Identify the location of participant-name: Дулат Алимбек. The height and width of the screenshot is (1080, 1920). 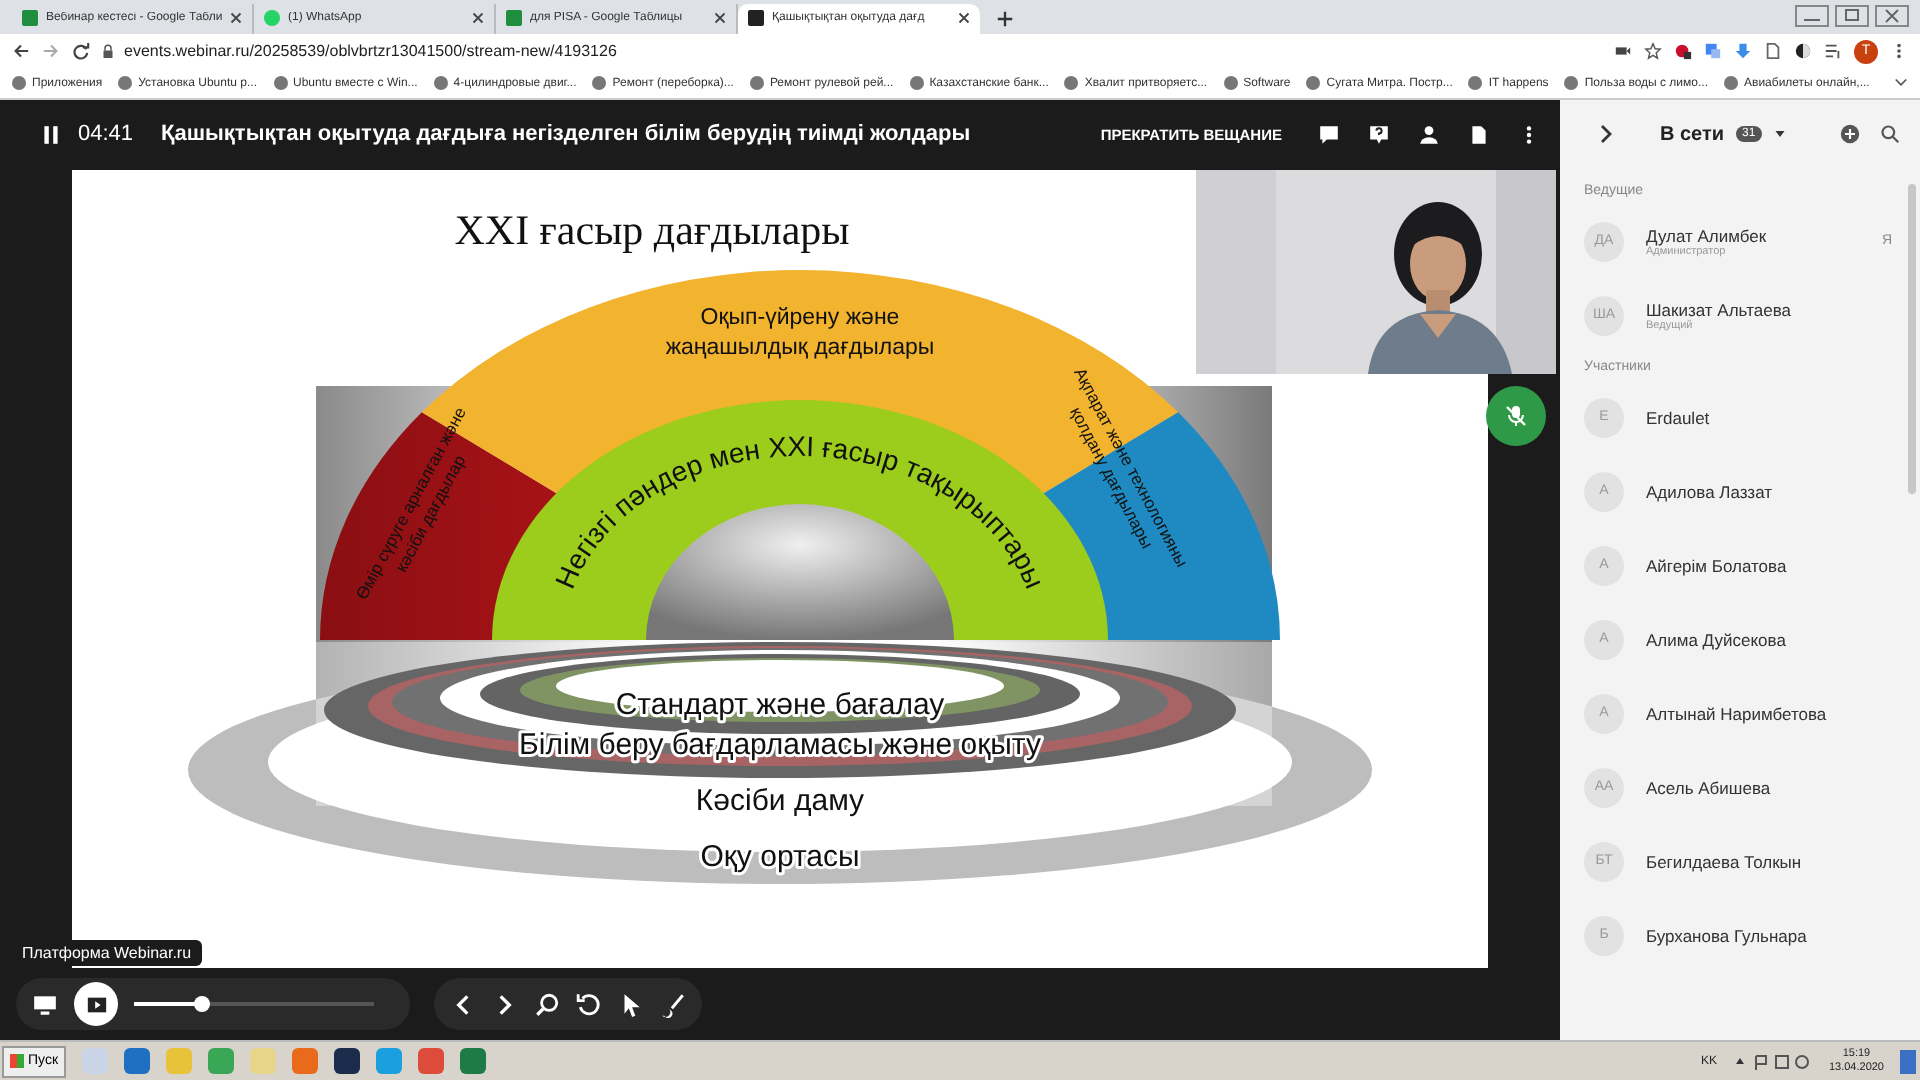
(1753, 235).